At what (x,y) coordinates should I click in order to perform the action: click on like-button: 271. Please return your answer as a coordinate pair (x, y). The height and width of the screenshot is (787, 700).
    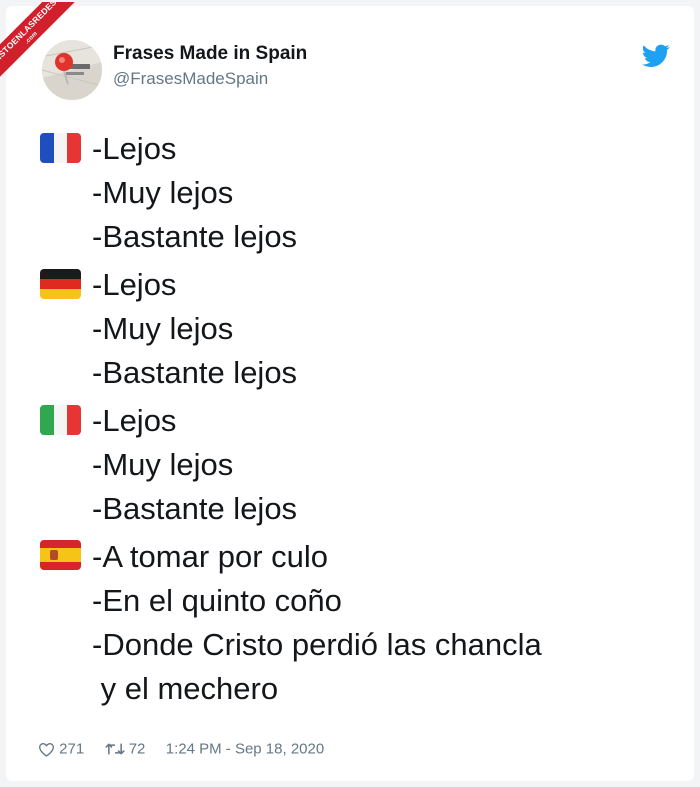
    Looking at the image, I should click on (63, 749).